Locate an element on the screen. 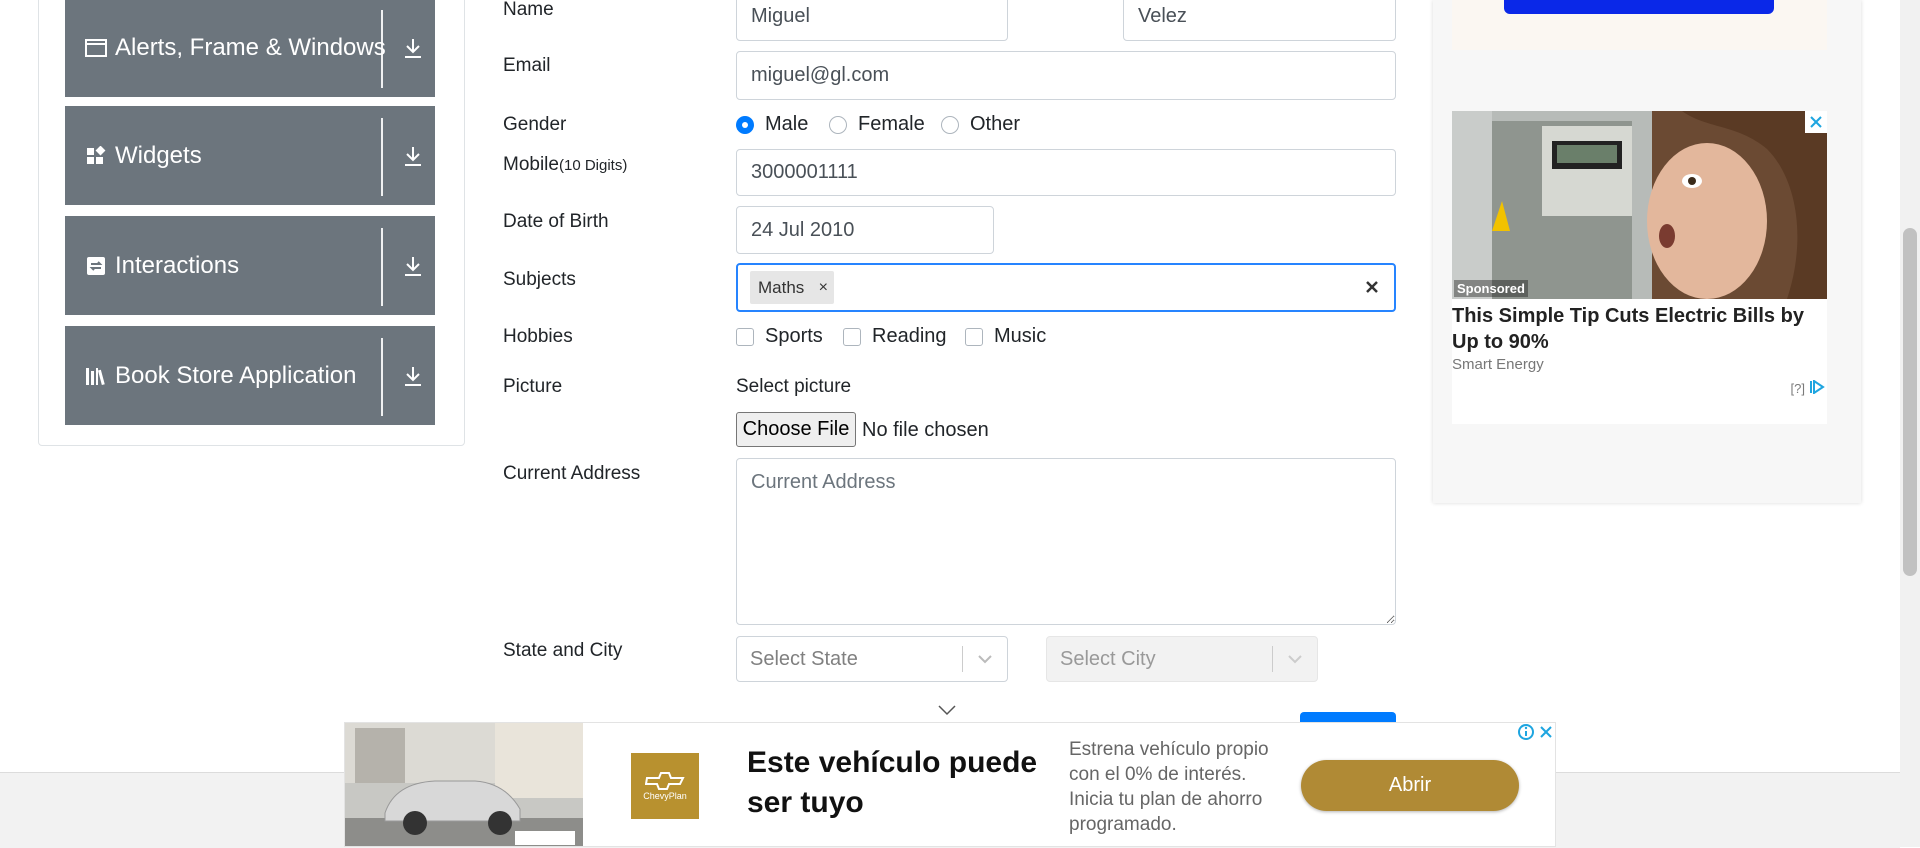 This screenshot has width=1920, height=848. interactions-icon is located at coordinates (96, 266).